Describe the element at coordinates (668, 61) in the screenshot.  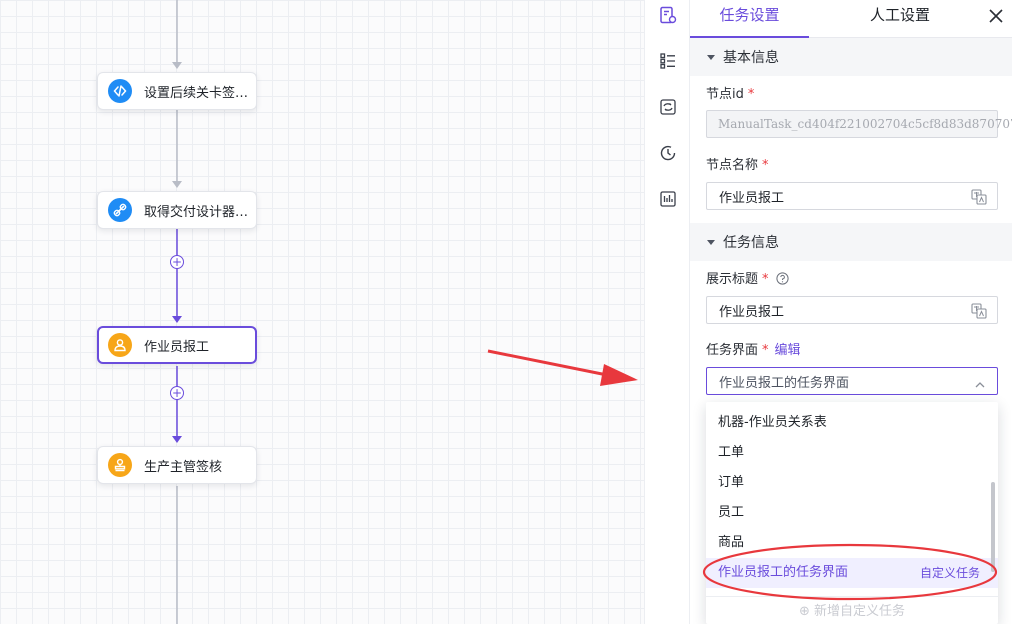
I see `list-tree-icon` at that location.